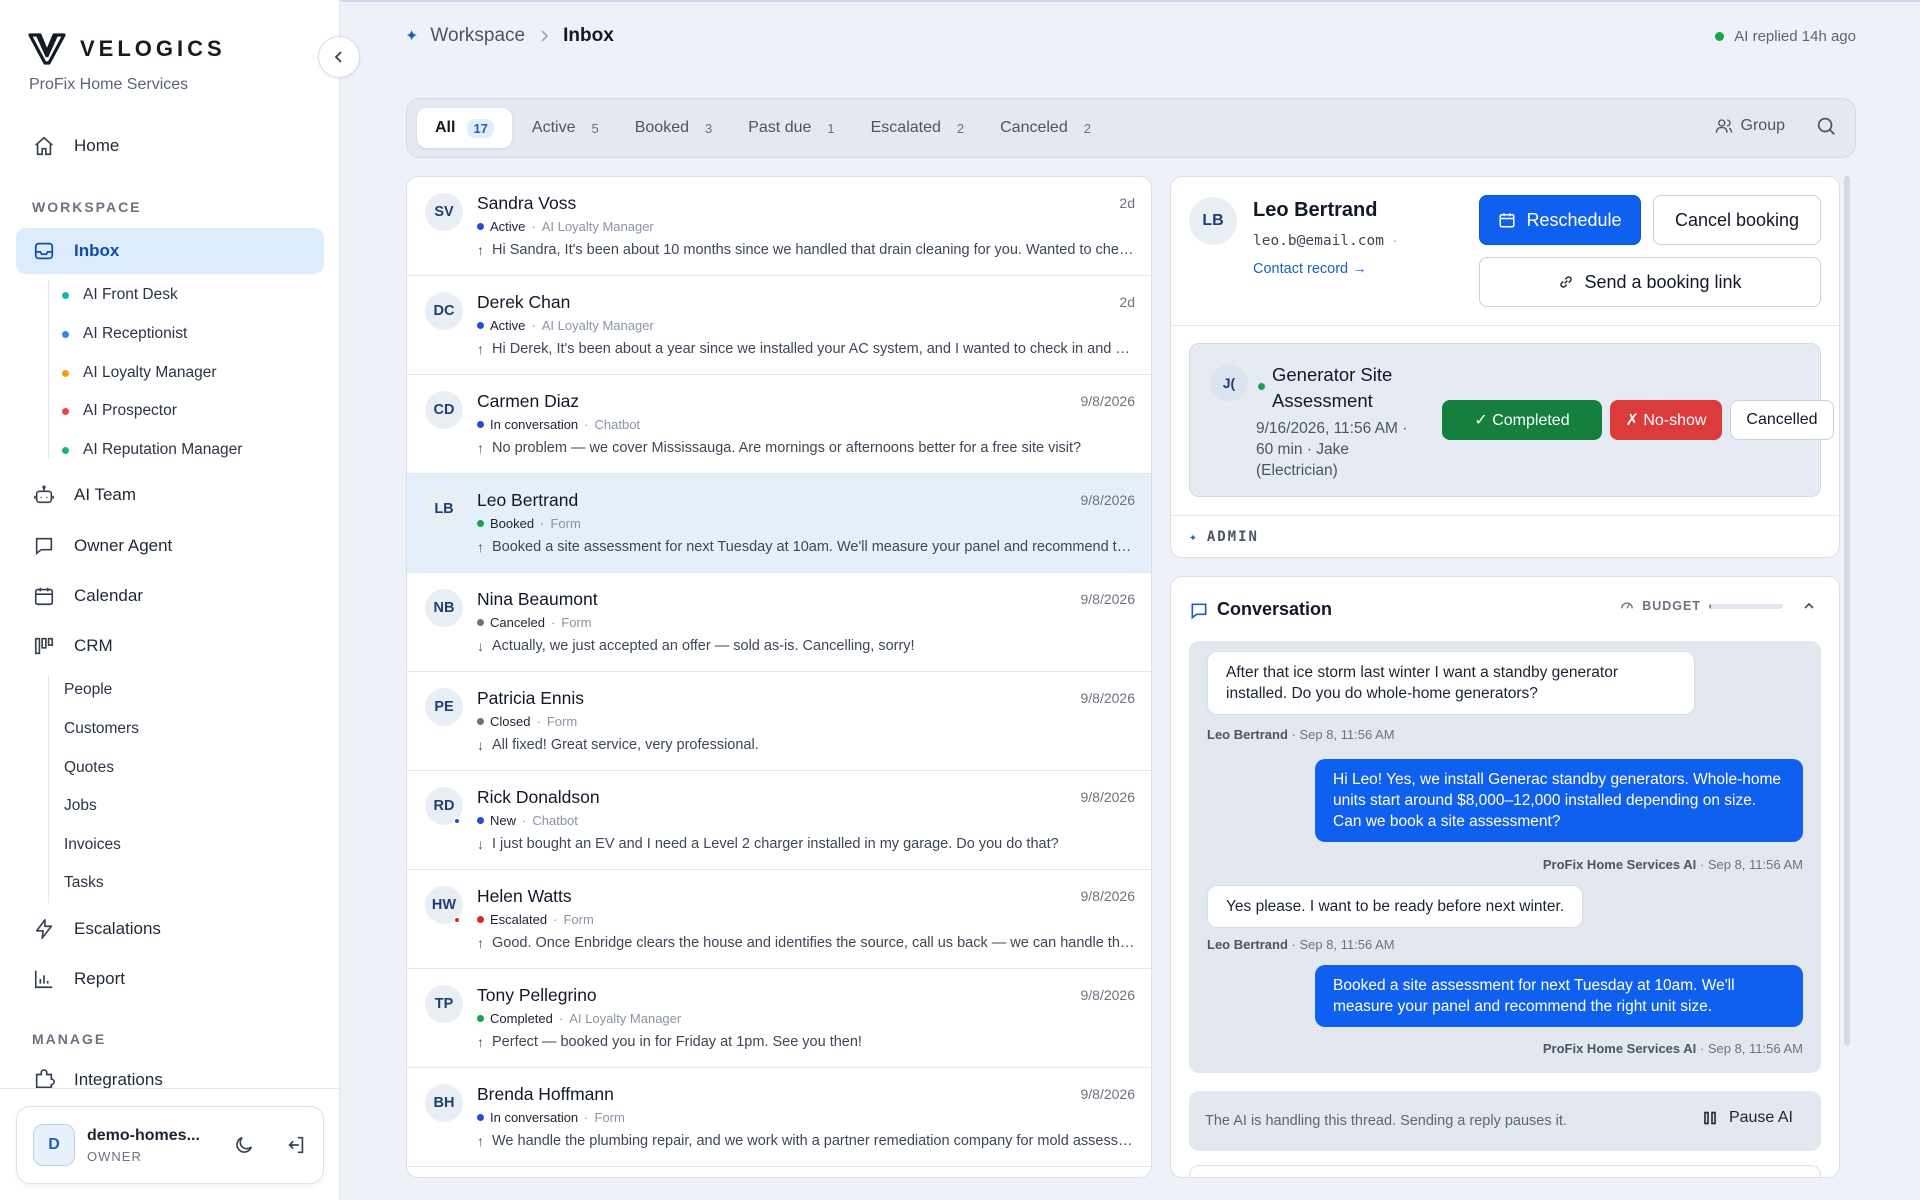 The image size is (1920, 1200). Describe the element at coordinates (444, 707) in the screenshot. I see `contact-avatar: PE` at that location.